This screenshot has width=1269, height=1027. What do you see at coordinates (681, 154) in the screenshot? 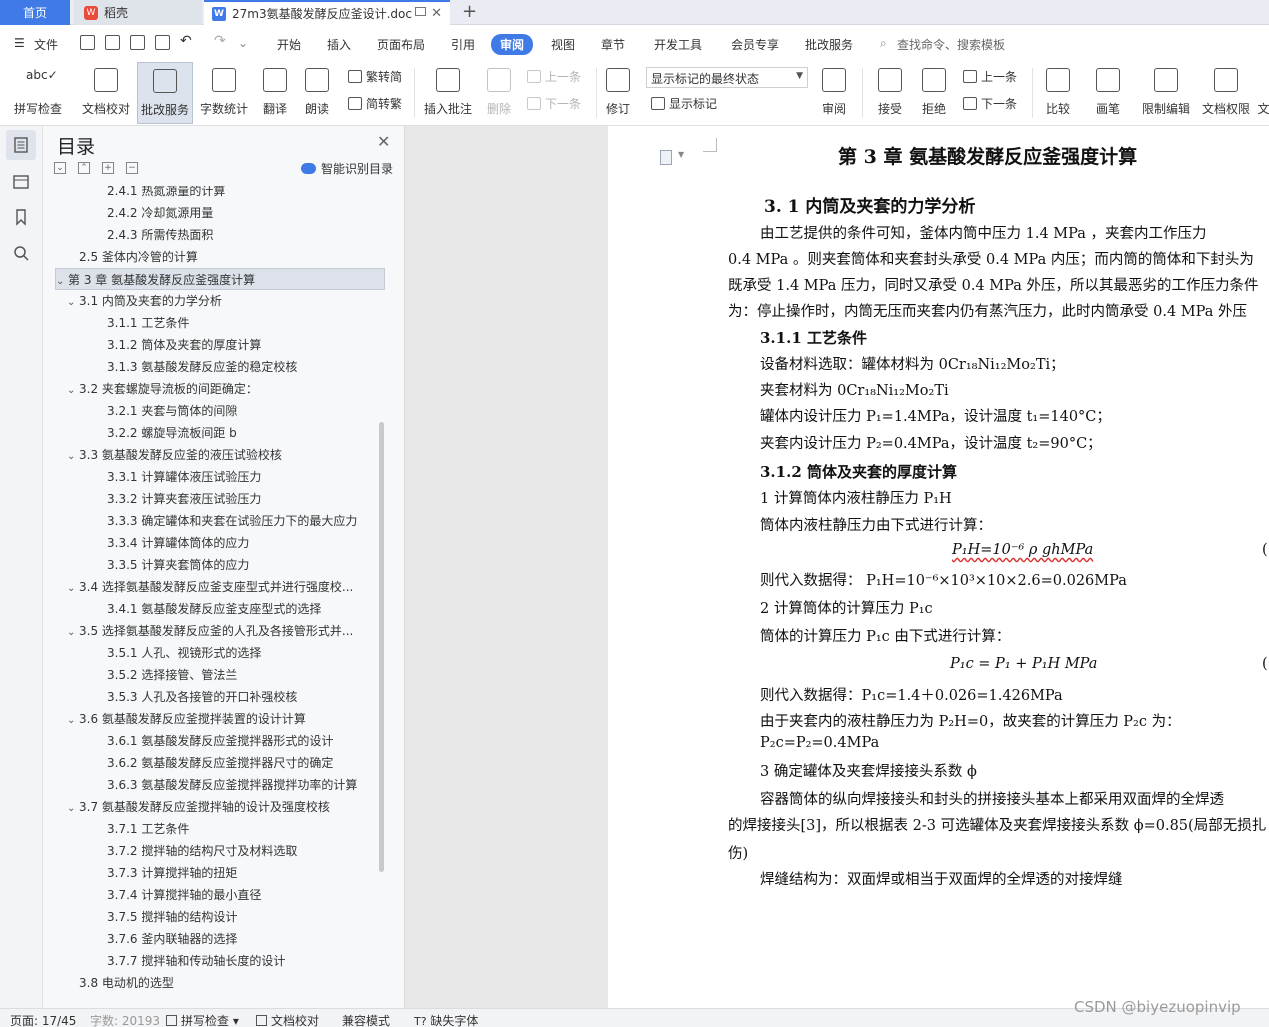
I see `chevron-down-icon: ▼` at bounding box center [681, 154].